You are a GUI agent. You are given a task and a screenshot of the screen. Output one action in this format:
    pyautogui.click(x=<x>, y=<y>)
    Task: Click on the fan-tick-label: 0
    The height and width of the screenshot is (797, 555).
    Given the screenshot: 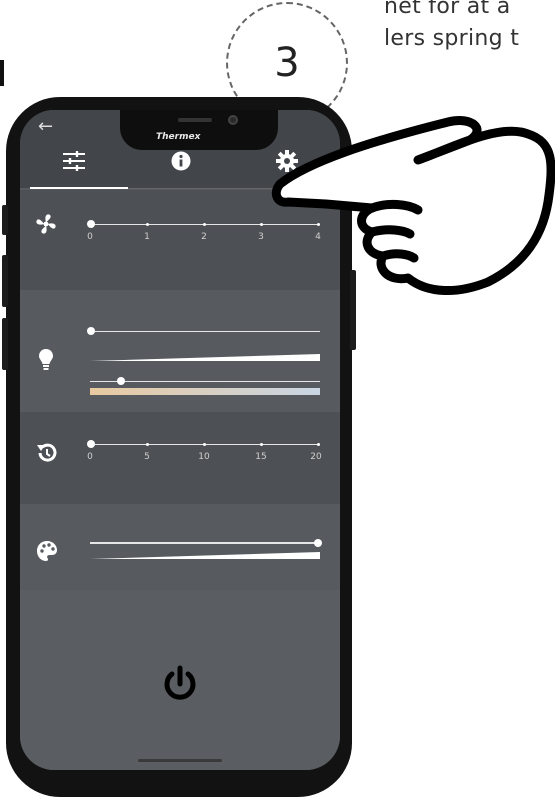 What is the action you would take?
    pyautogui.click(x=90, y=237)
    